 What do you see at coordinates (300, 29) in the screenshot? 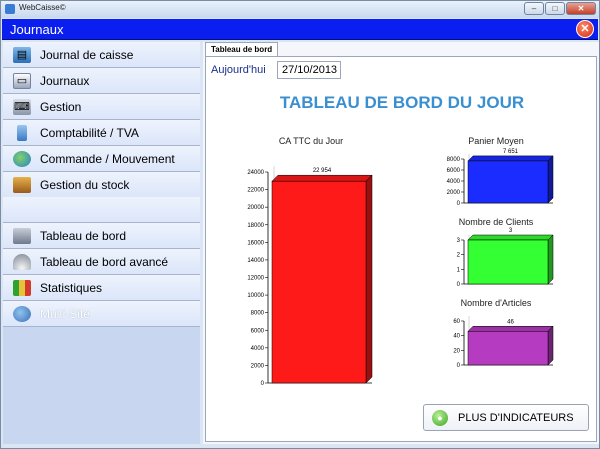
I see `module-header: Journaux ✕` at bounding box center [300, 29].